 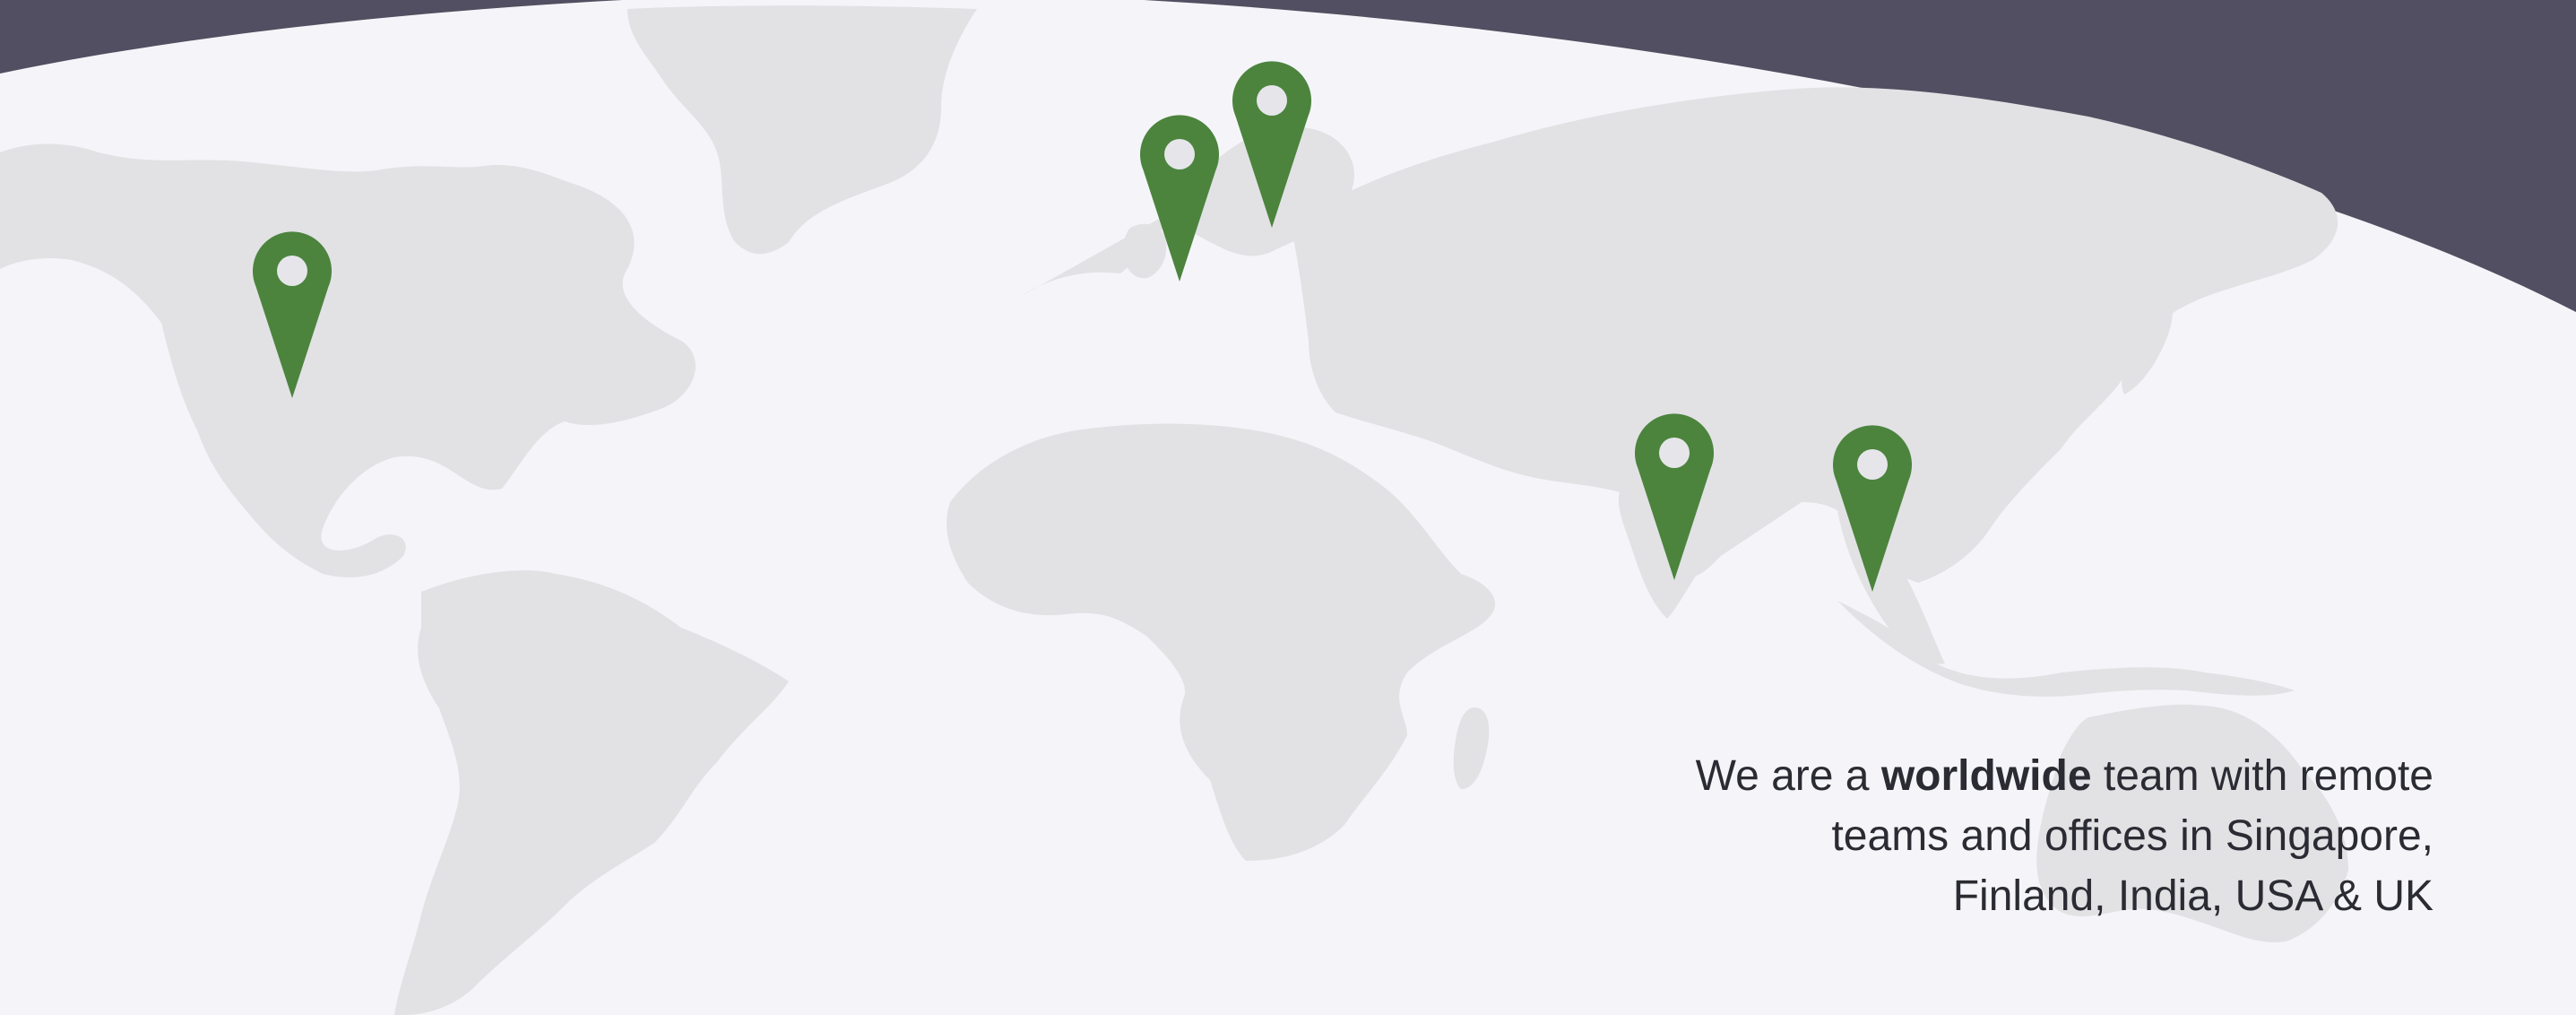 What do you see at coordinates (1221, 642) in the screenshot?
I see `africa-shape` at bounding box center [1221, 642].